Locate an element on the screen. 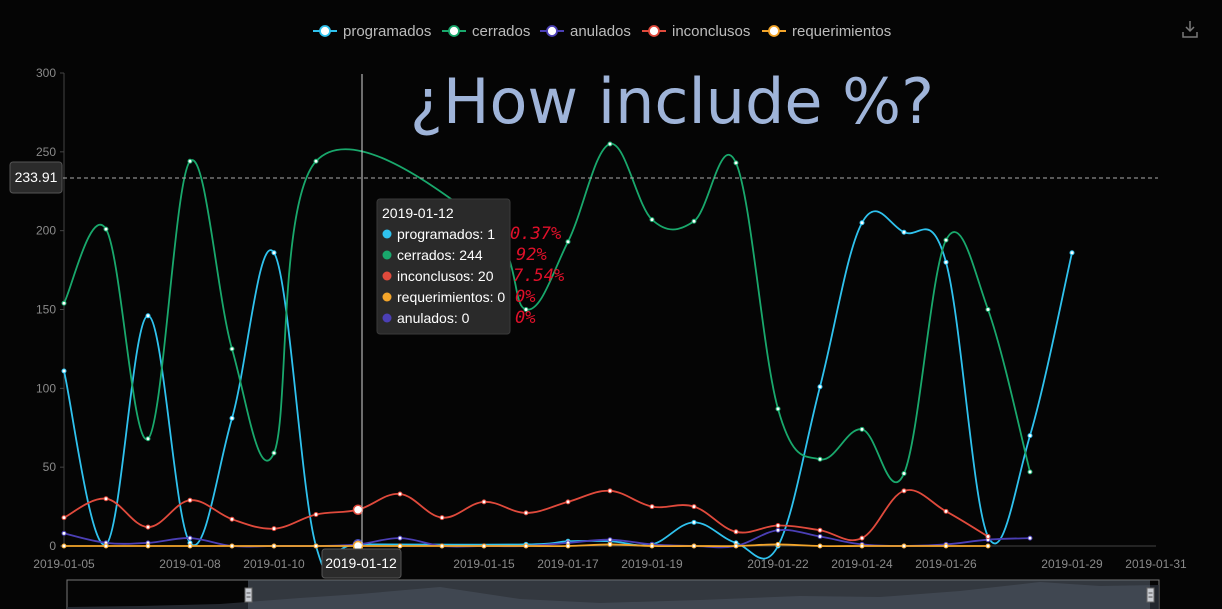  x-tick-label: 2019-01-15 is located at coordinates (484, 564).